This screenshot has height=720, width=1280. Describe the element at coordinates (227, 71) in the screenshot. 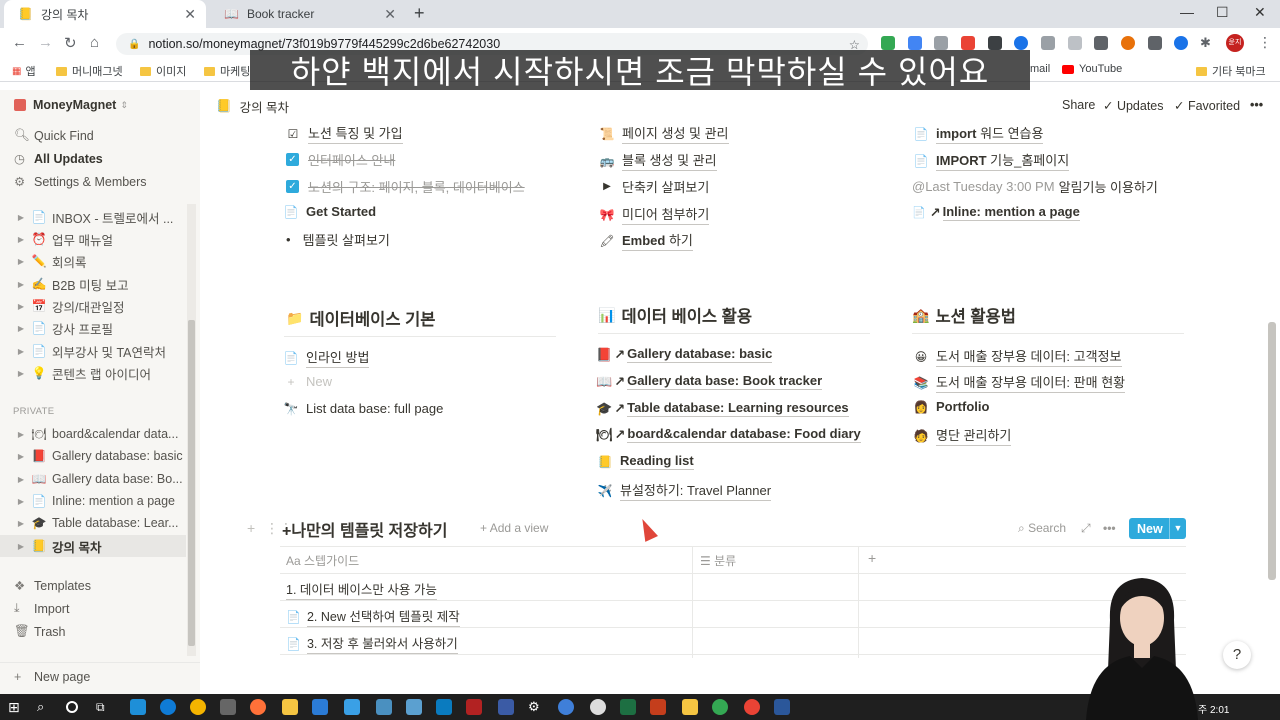

I see `bookmark-folder: 마케팅` at that location.